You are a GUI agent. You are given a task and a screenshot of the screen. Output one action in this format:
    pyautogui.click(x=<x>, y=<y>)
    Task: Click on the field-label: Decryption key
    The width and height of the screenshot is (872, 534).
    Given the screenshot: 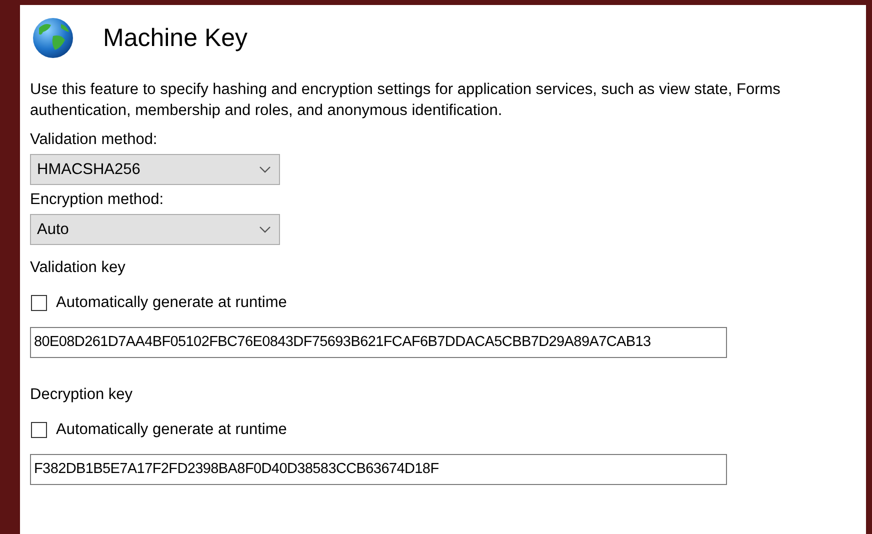 What is the action you would take?
    pyautogui.click(x=82, y=395)
    